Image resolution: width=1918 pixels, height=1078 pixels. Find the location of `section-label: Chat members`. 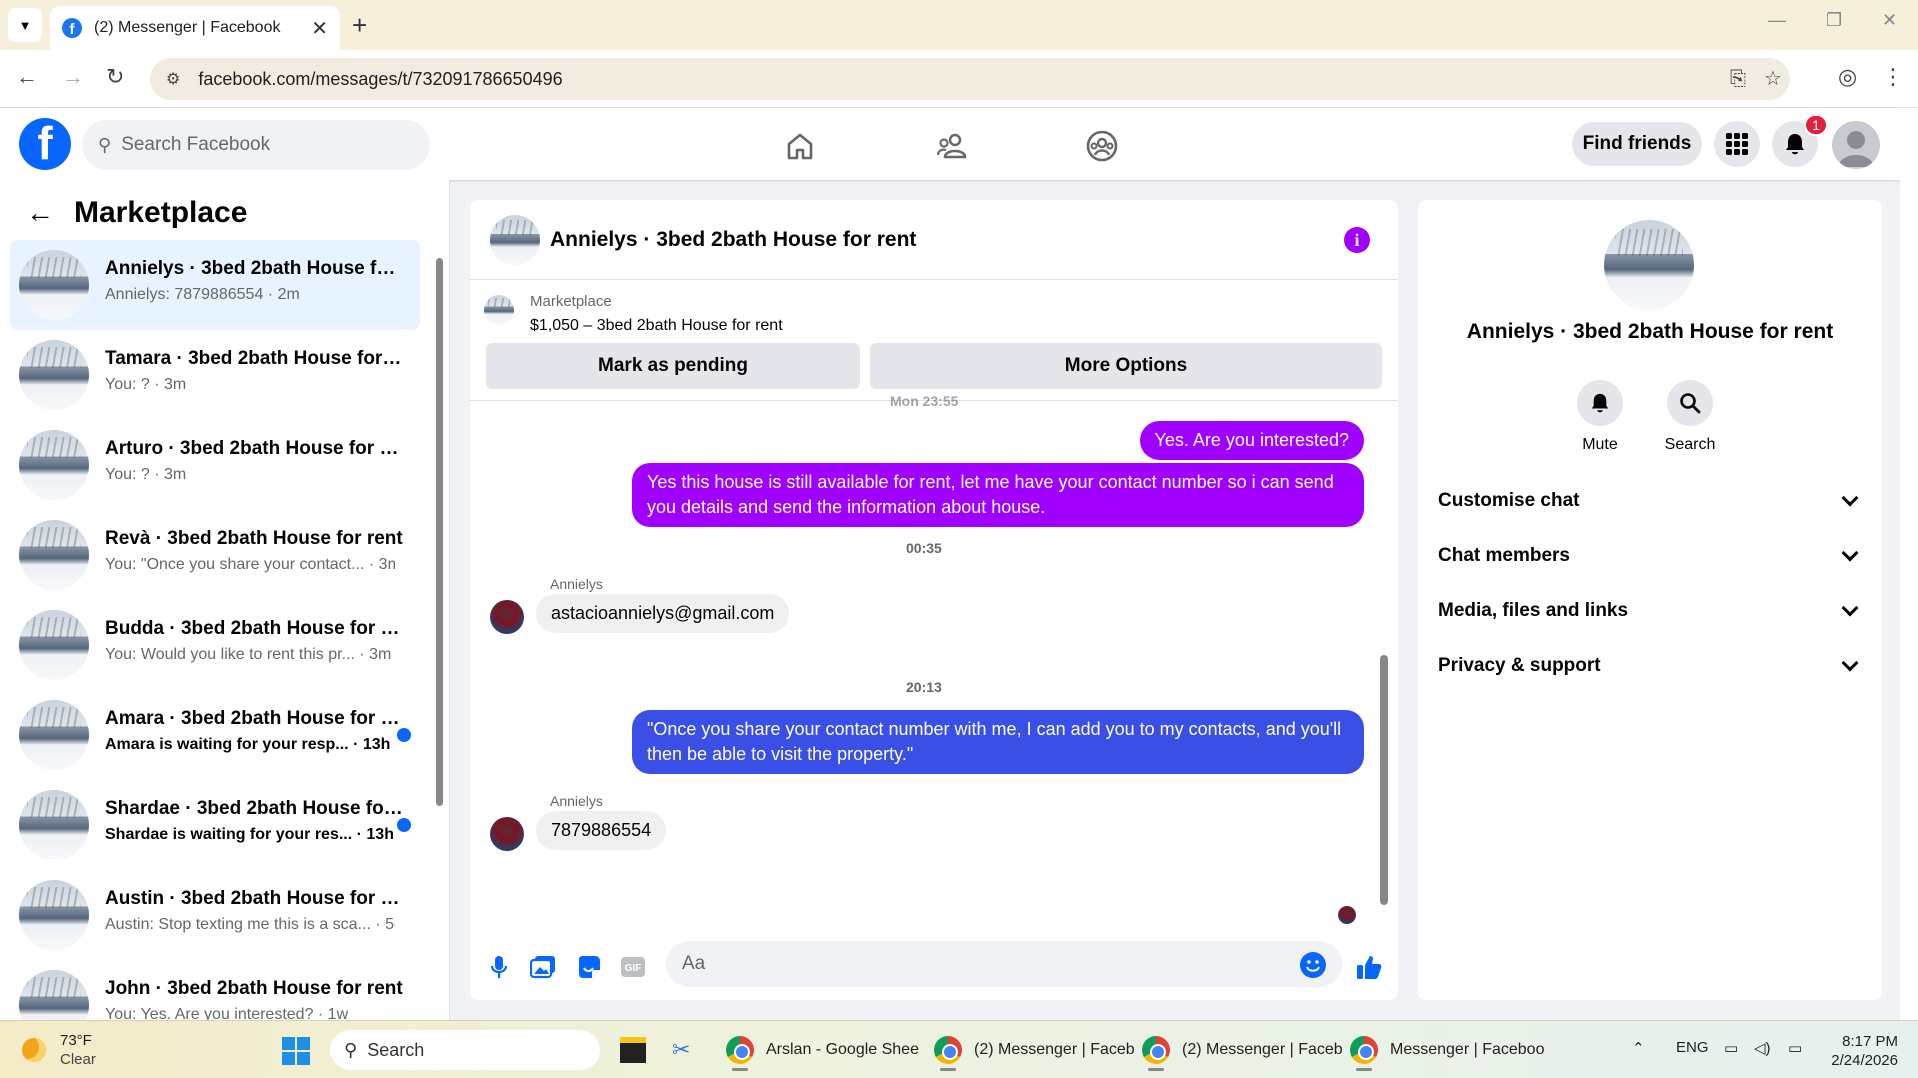

section-label: Chat members is located at coordinates (1504, 555).